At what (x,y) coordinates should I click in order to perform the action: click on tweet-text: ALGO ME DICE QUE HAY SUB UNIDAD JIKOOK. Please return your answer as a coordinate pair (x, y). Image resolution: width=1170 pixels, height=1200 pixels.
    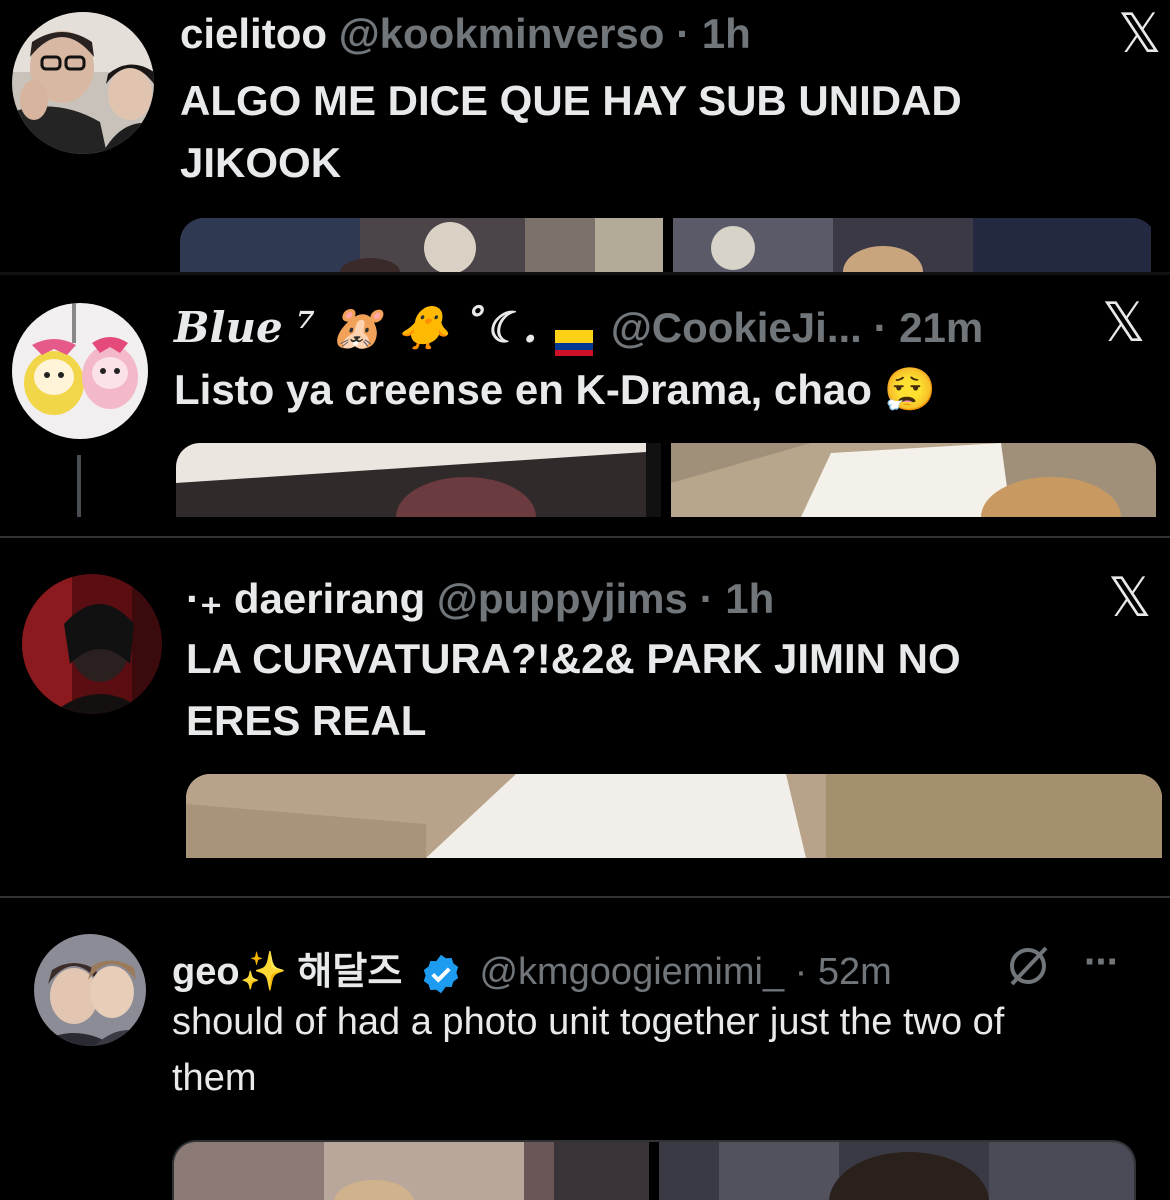
    Looking at the image, I should click on (571, 132).